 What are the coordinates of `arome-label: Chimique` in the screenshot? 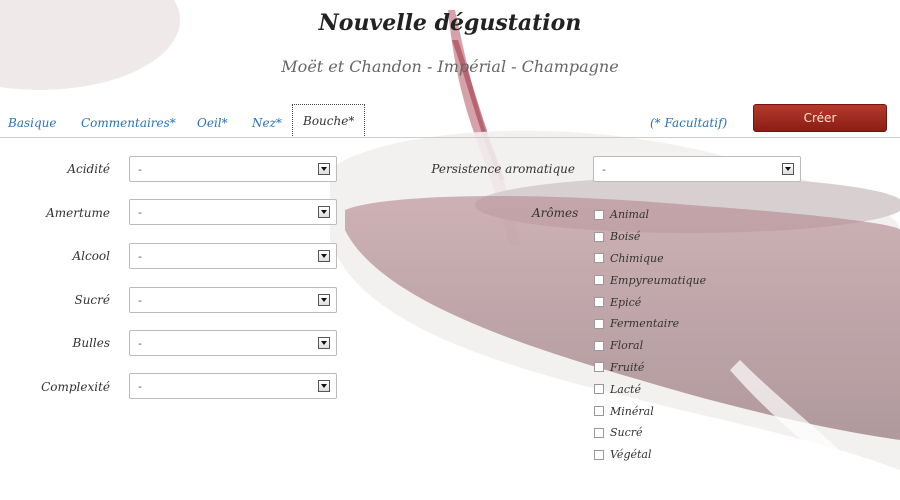 It's located at (637, 258).